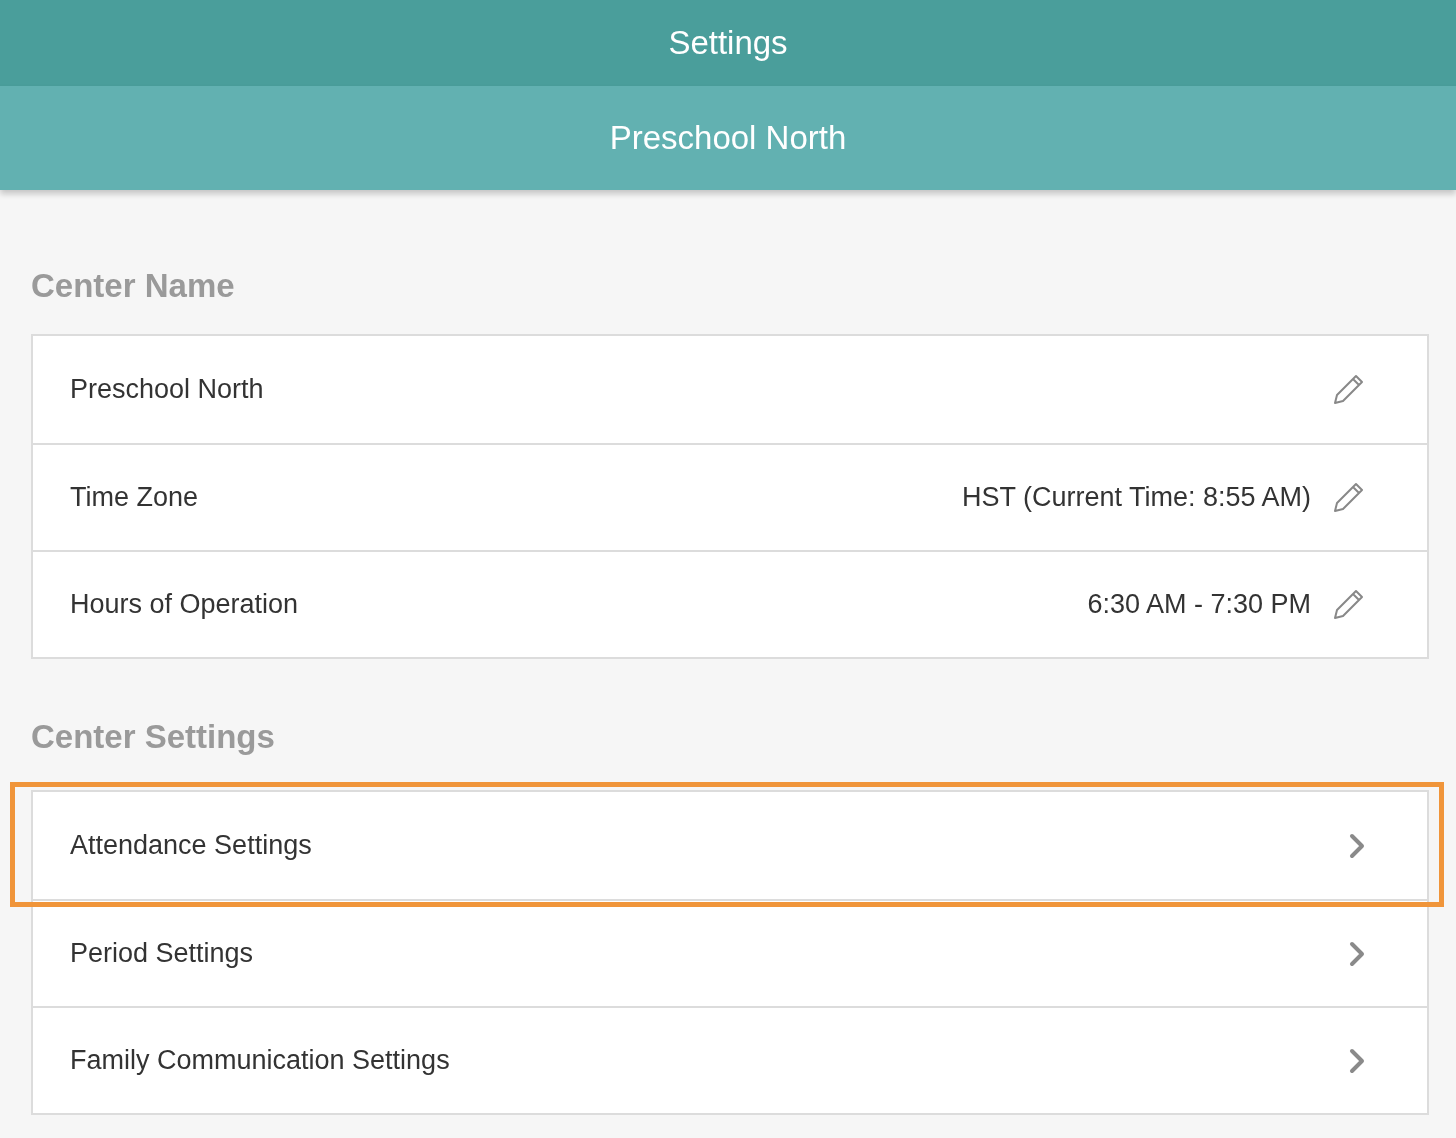 The image size is (1456, 1138). I want to click on row-label: Attendance Settings, so click(191, 846).